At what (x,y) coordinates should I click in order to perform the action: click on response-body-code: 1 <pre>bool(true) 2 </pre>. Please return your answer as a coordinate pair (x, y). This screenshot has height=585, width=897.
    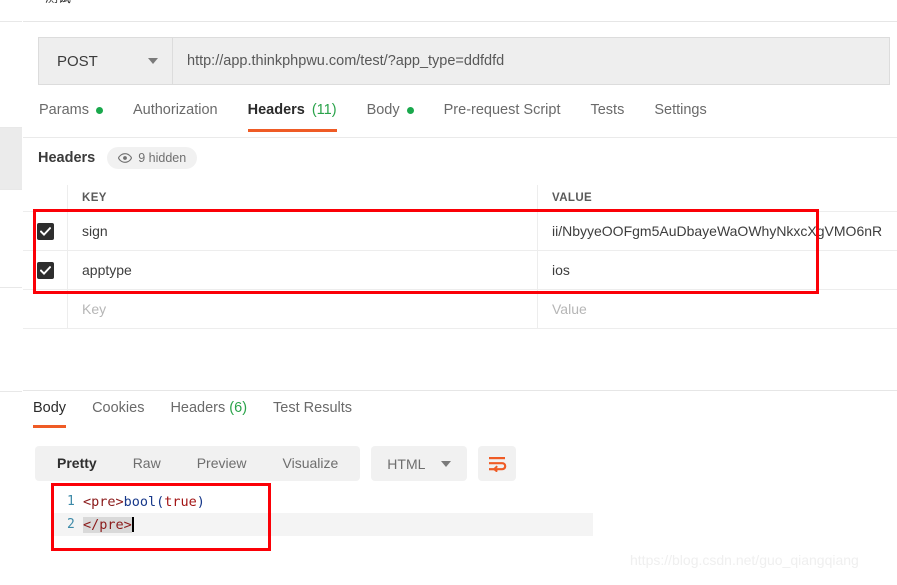
    Looking at the image, I should click on (323, 513).